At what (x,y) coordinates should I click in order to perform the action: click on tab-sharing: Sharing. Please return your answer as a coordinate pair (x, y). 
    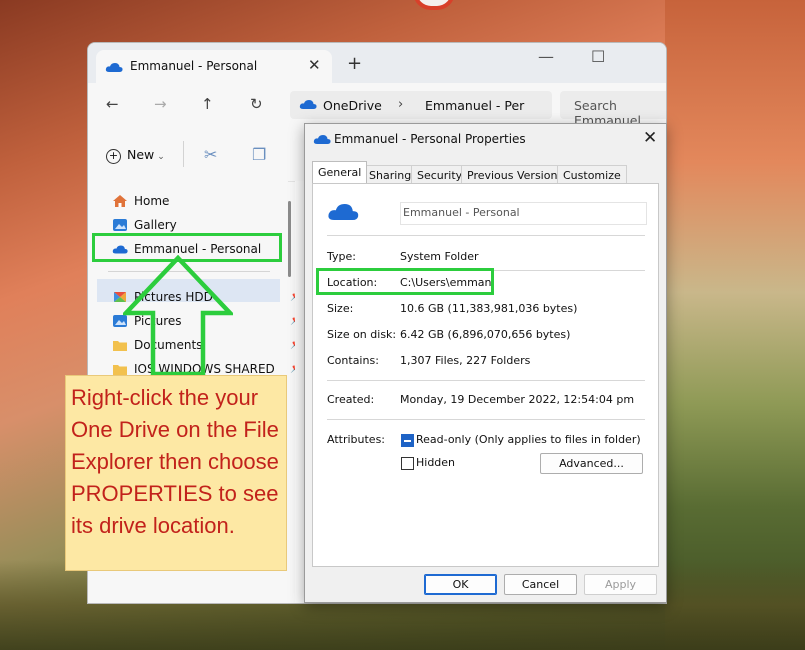
    Looking at the image, I should click on (390, 174).